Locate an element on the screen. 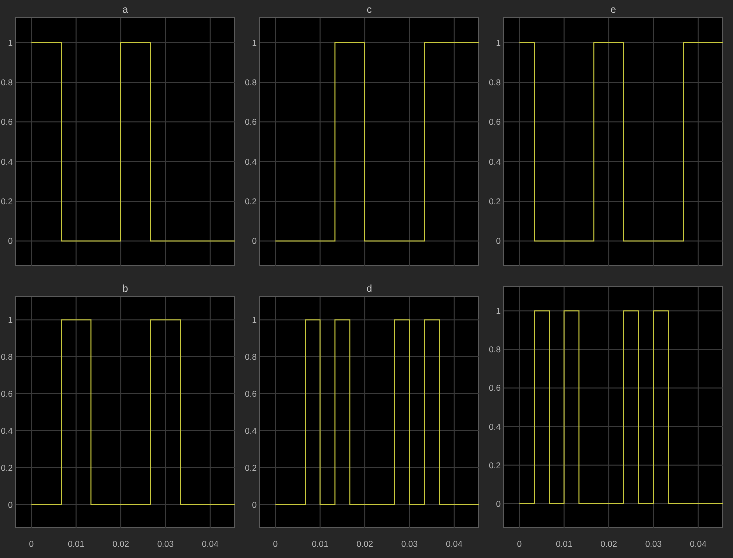 The image size is (733, 558). chart-title: b is located at coordinates (125, 289).